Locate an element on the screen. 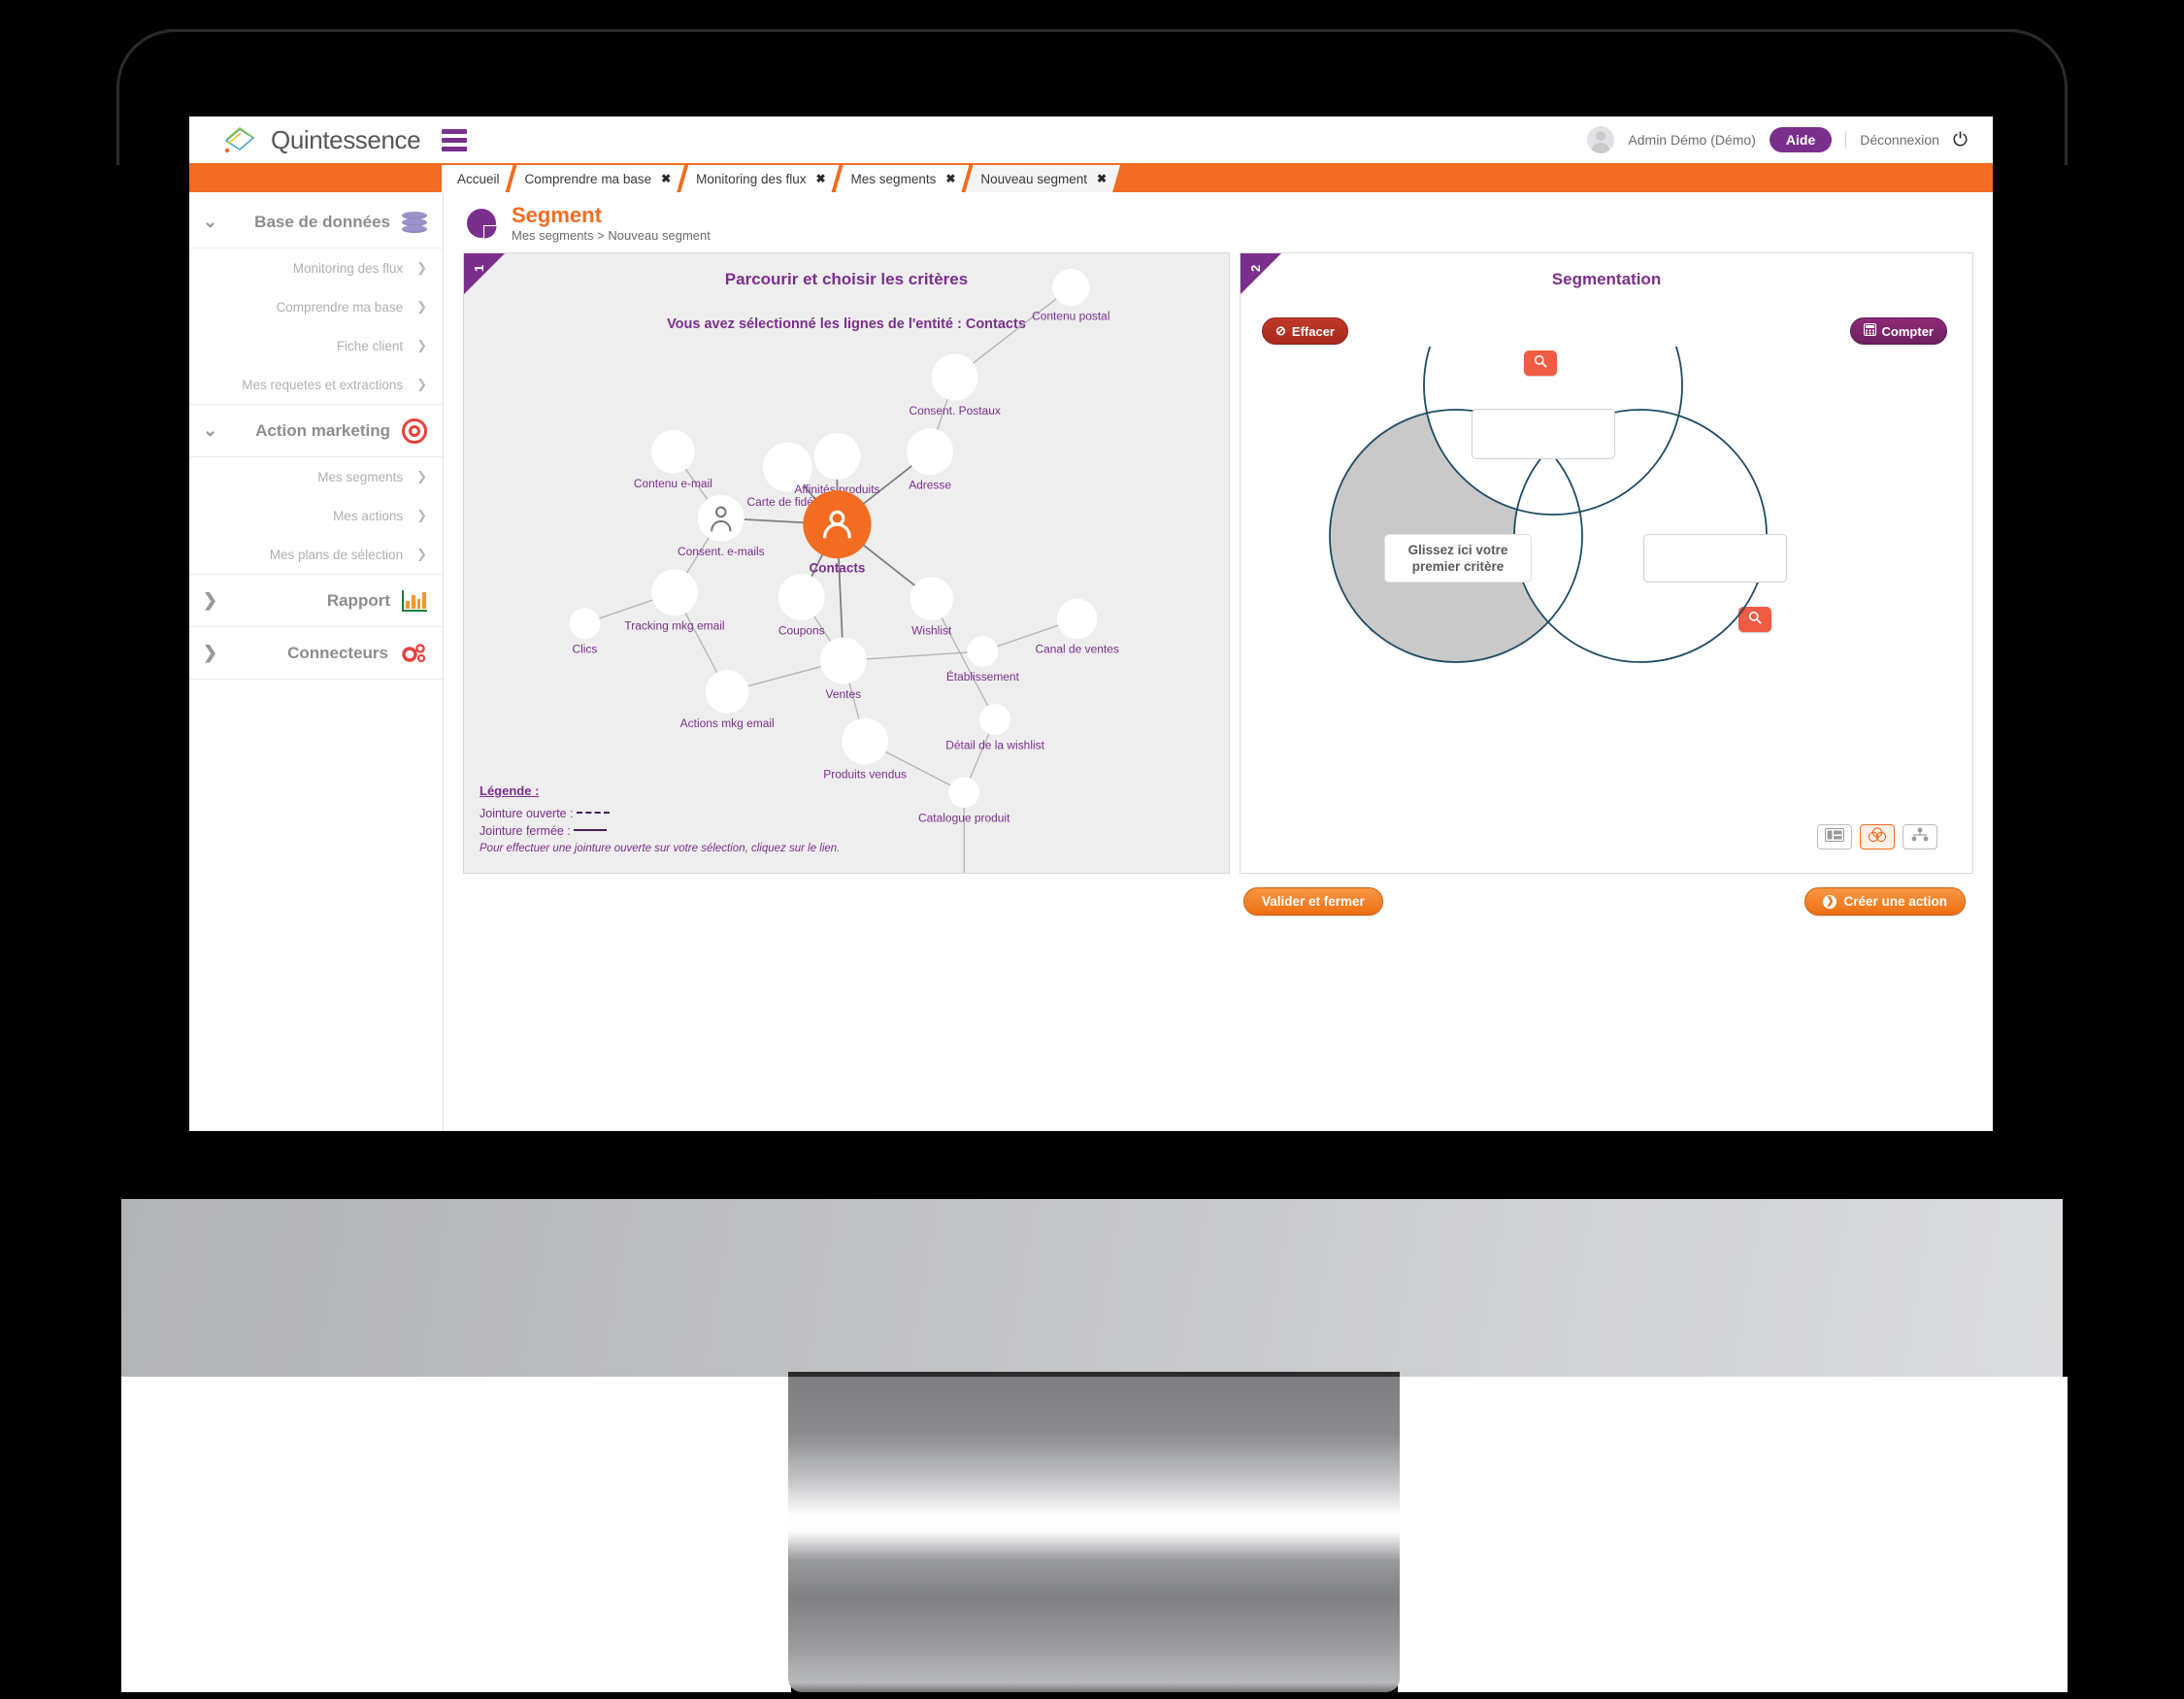 The image size is (2184, 1699). criteria-dropzone-top is located at coordinates (1543, 434).